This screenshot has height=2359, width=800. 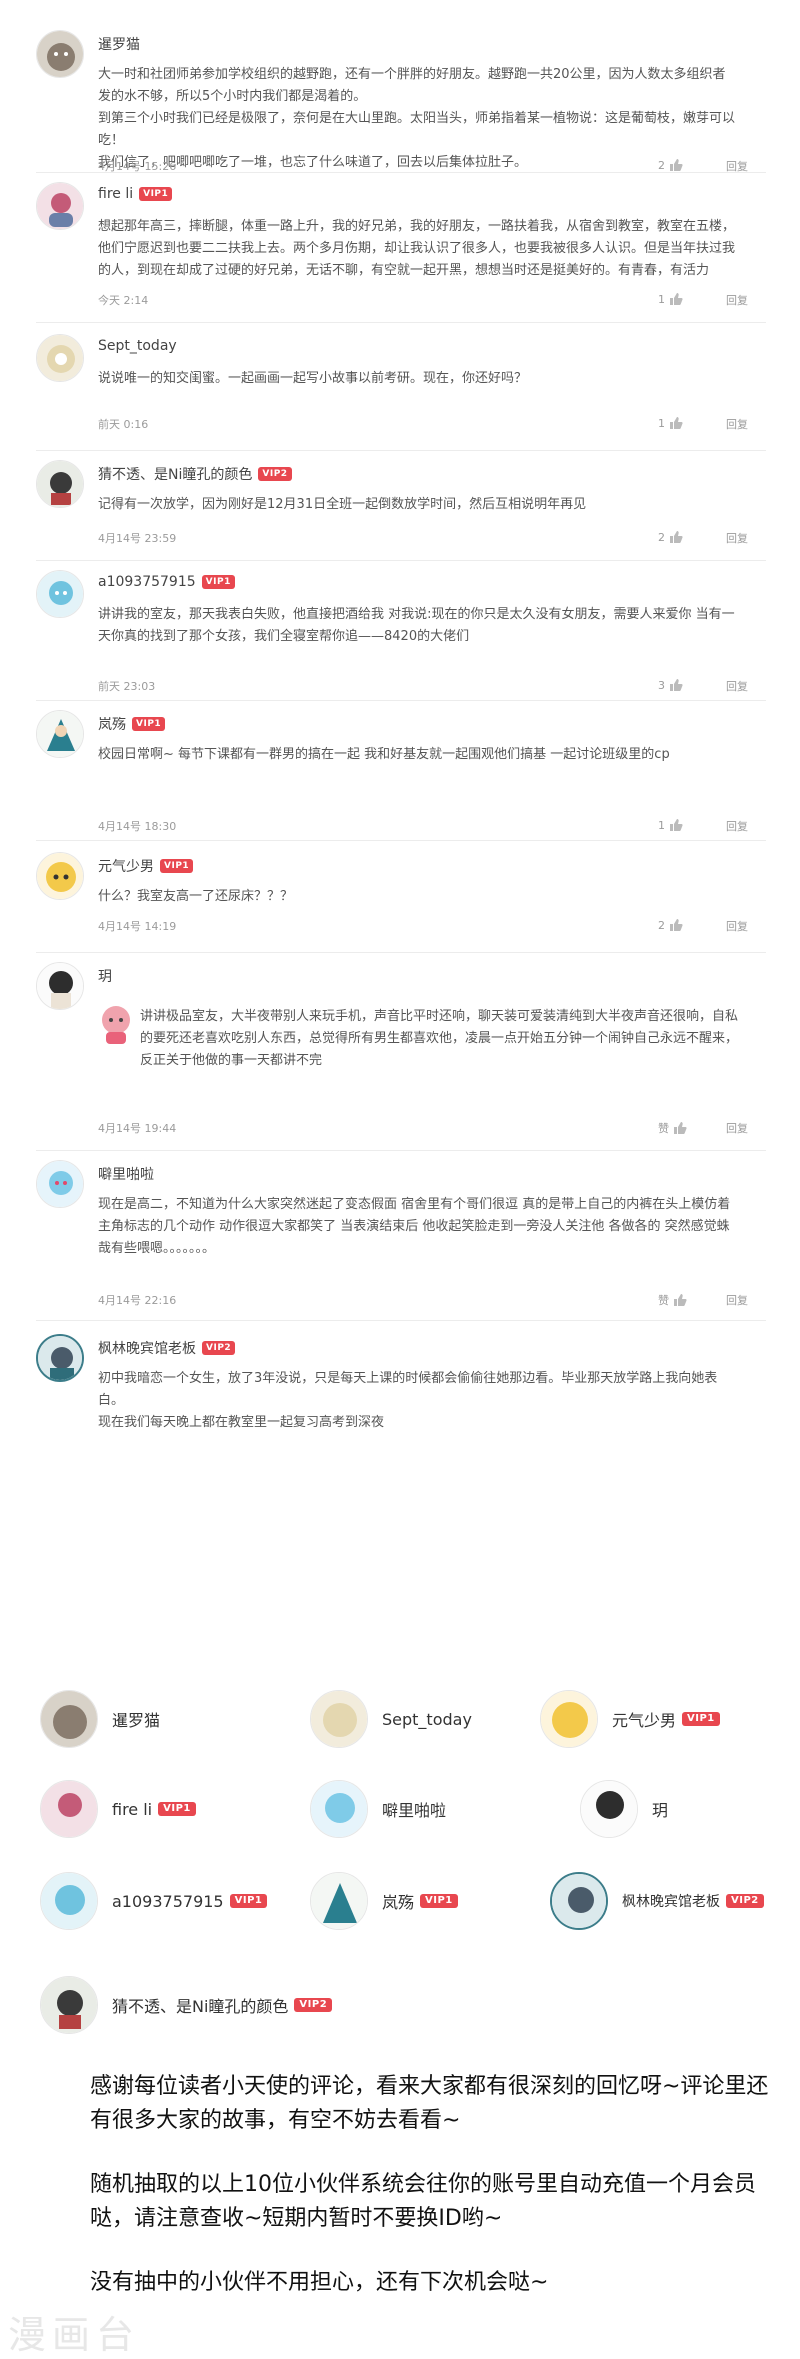 I want to click on winner-name: fire li, so click(x=132, y=1809).